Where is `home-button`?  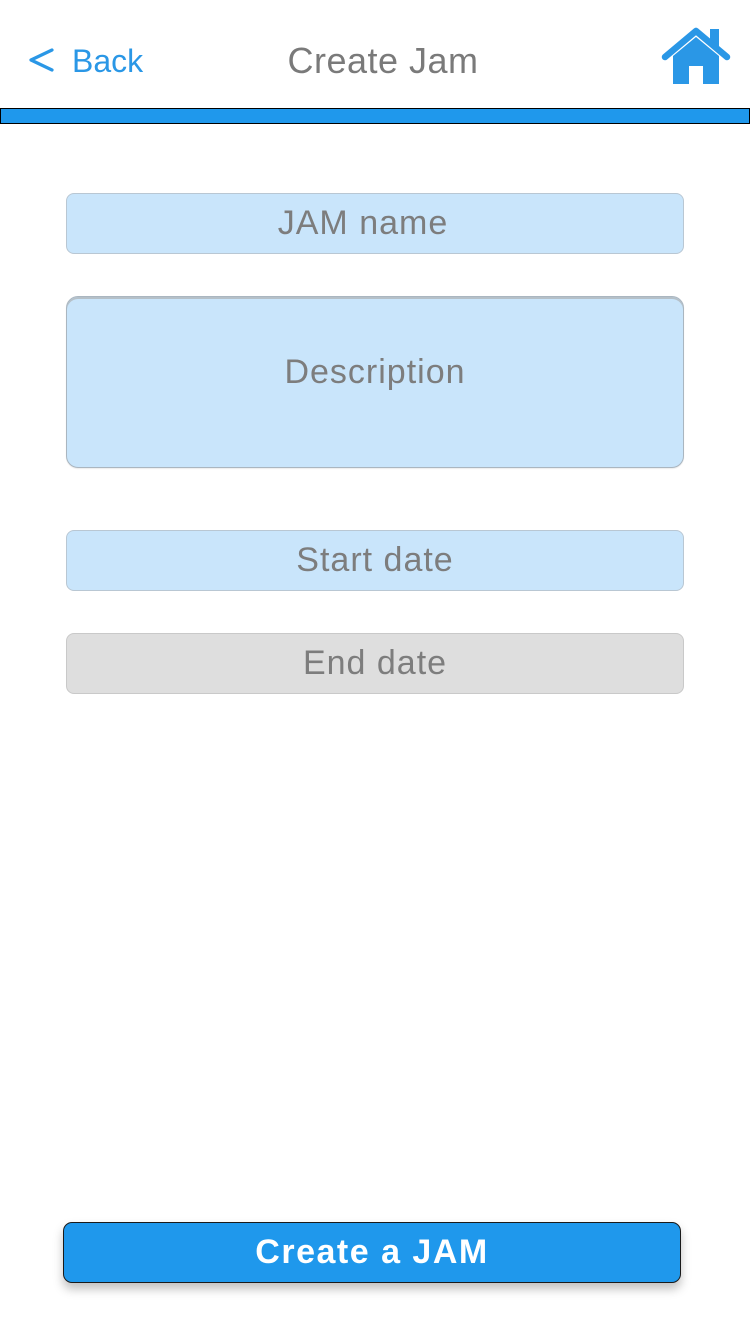
home-button is located at coordinates (696, 57).